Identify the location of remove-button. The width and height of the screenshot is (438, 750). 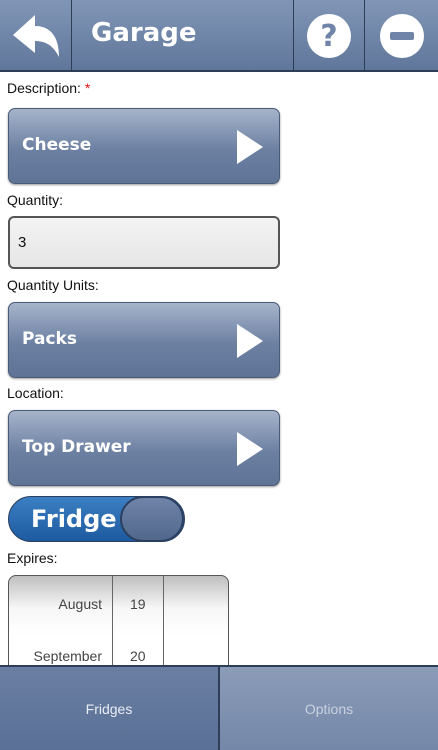
(402, 36).